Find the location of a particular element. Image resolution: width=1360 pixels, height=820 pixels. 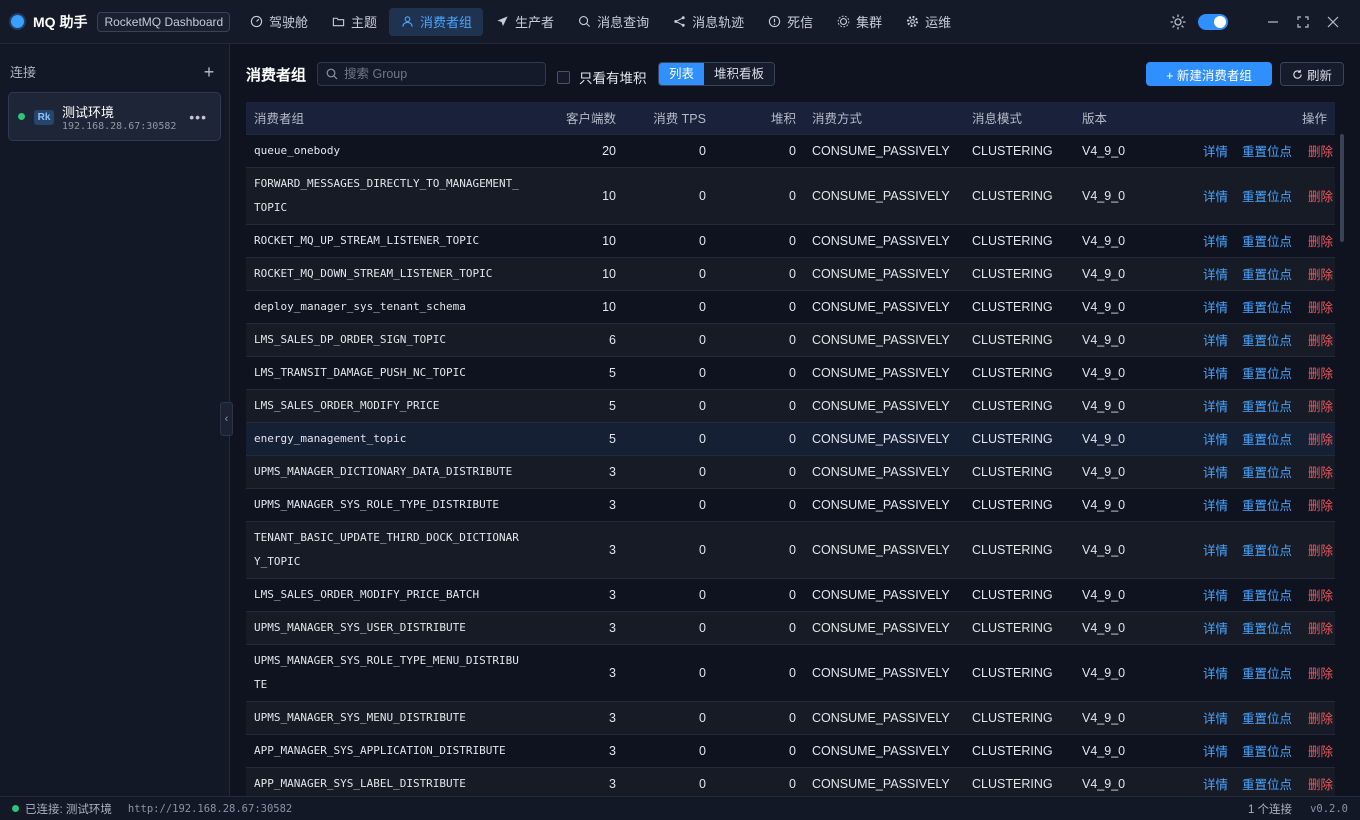

col-backlog: 堆积 is located at coordinates (759, 118).